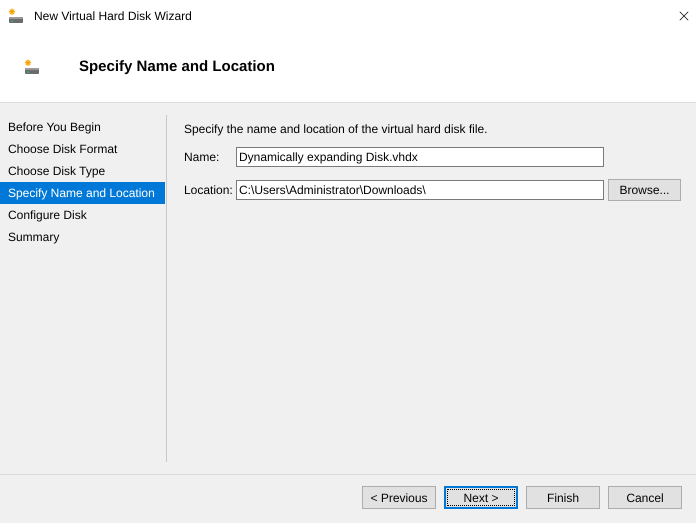 This screenshot has width=696, height=523. What do you see at coordinates (177, 66) in the screenshot?
I see `page-heading: Specify Name and Location` at bounding box center [177, 66].